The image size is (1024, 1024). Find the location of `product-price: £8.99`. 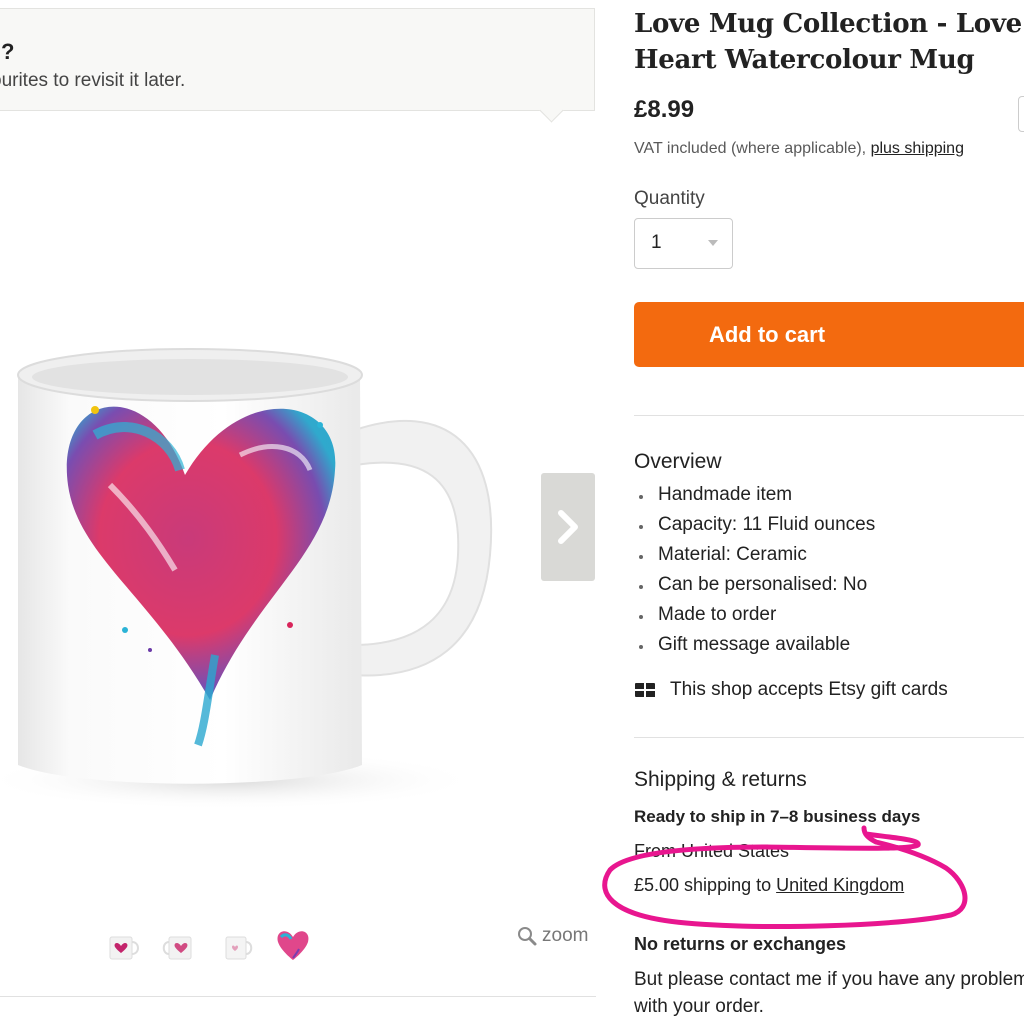

product-price: £8.99 is located at coordinates (664, 109).